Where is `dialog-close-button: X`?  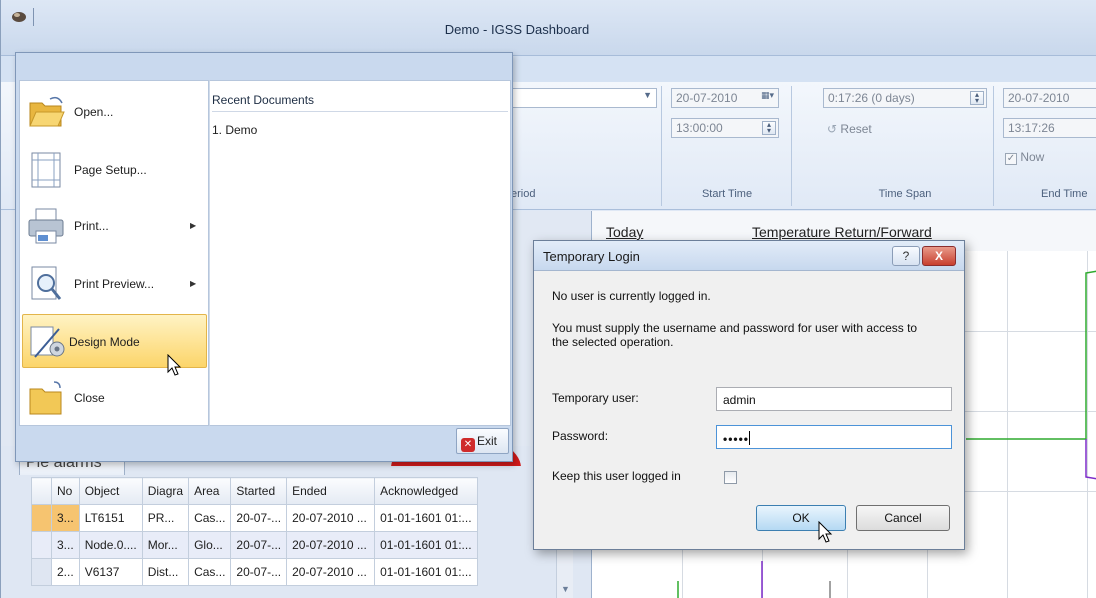
dialog-close-button: X is located at coordinates (939, 256).